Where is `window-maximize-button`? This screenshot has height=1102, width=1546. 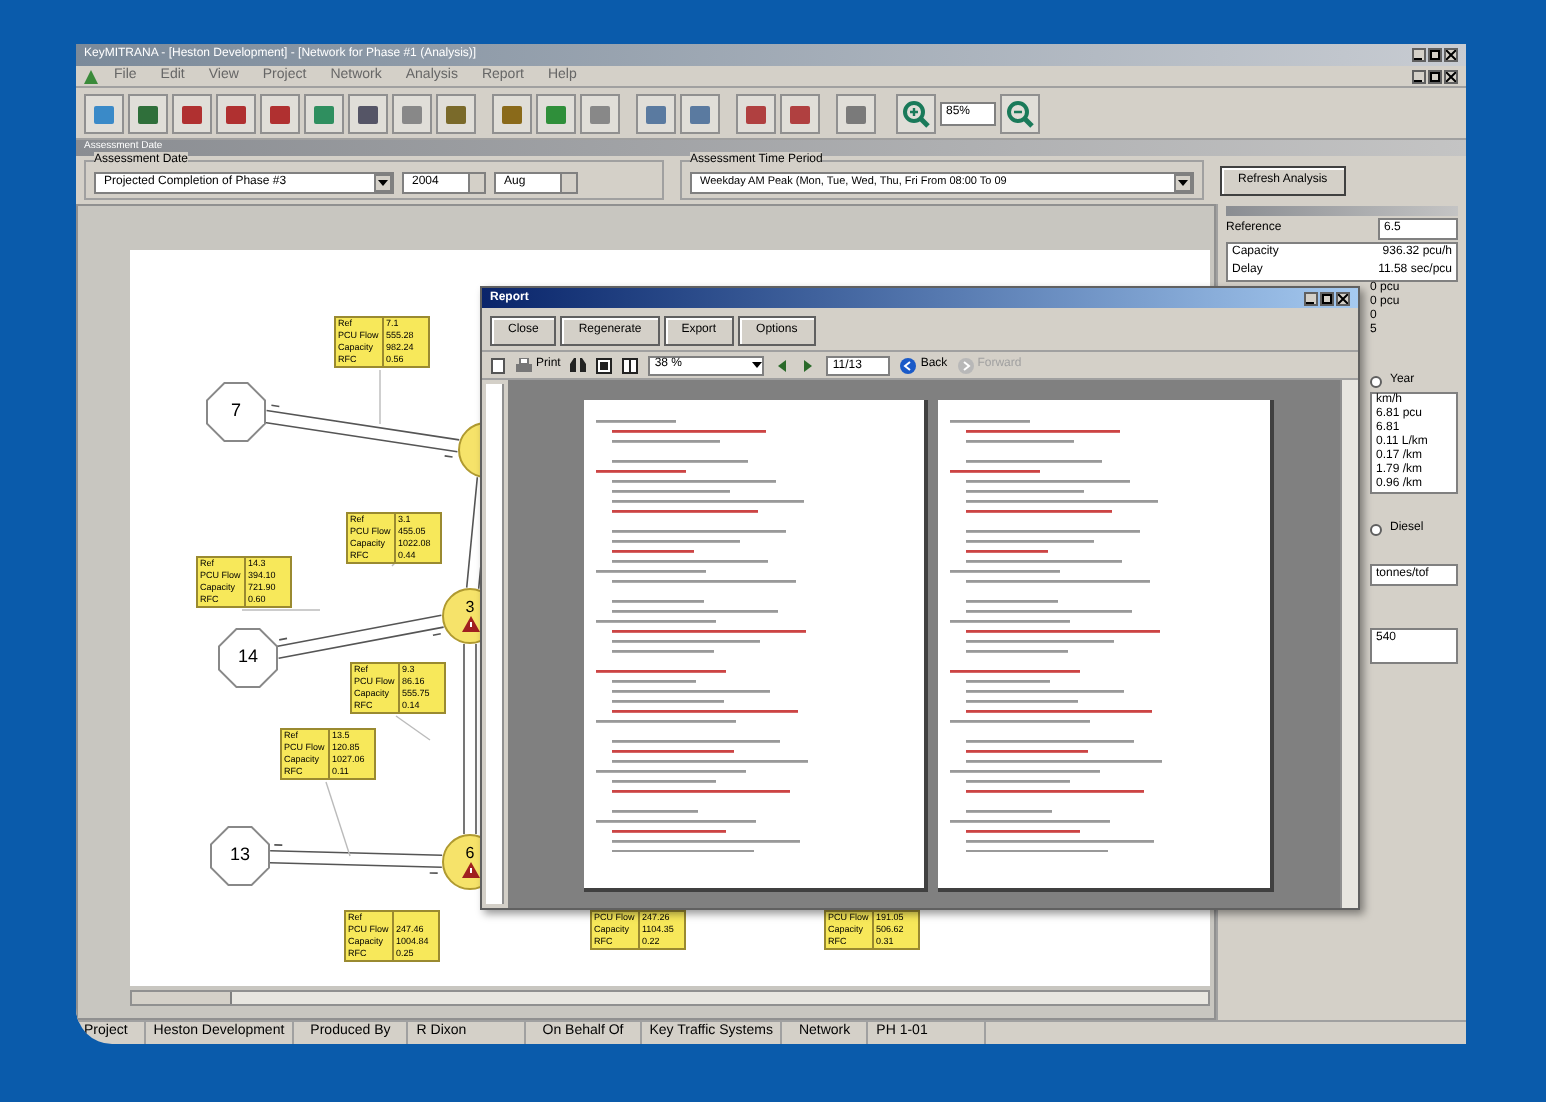
window-maximize-button is located at coordinates (1327, 298).